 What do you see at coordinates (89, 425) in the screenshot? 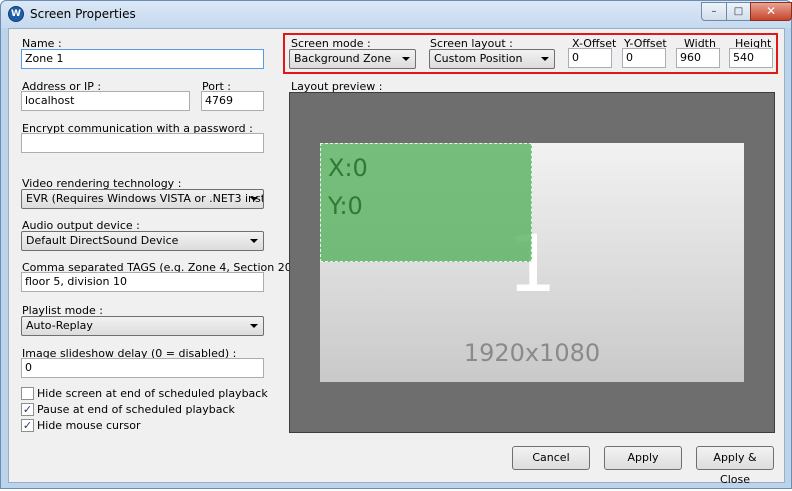
I see `hide-cursor-label: Hide mouse cursor` at bounding box center [89, 425].